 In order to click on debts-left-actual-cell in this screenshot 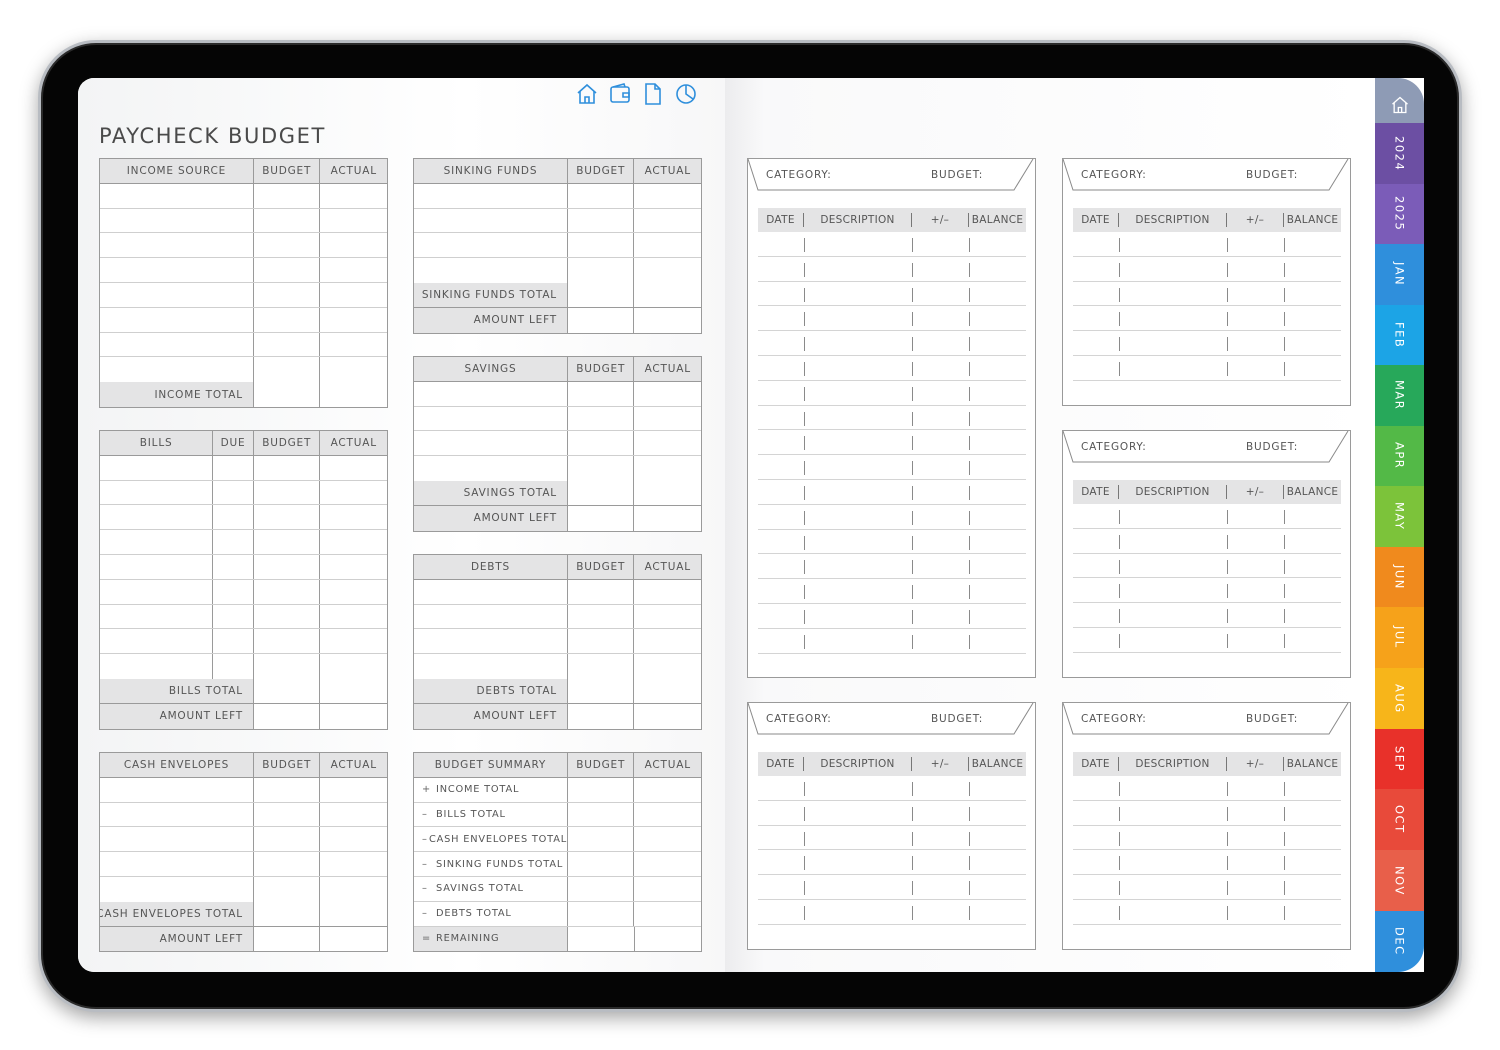, I will do `click(667, 716)`.